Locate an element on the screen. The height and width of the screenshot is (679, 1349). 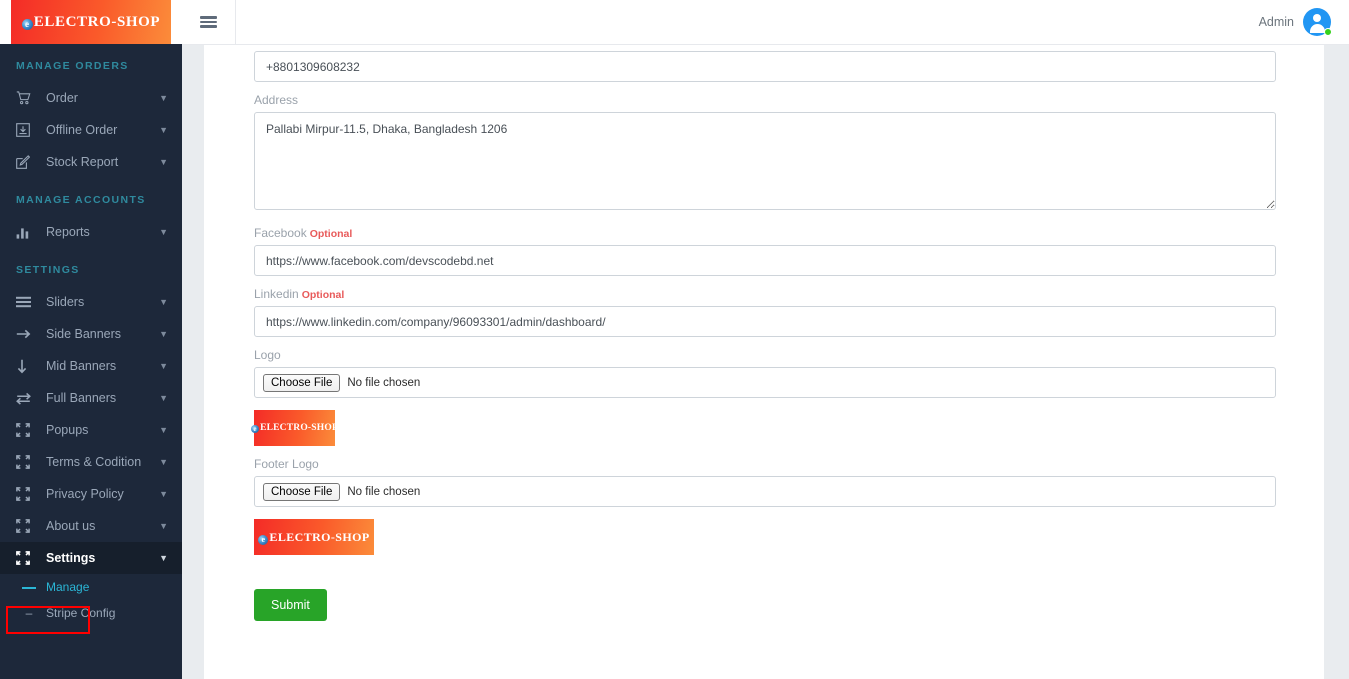
hamburger-icon is located at coordinates (208, 22).